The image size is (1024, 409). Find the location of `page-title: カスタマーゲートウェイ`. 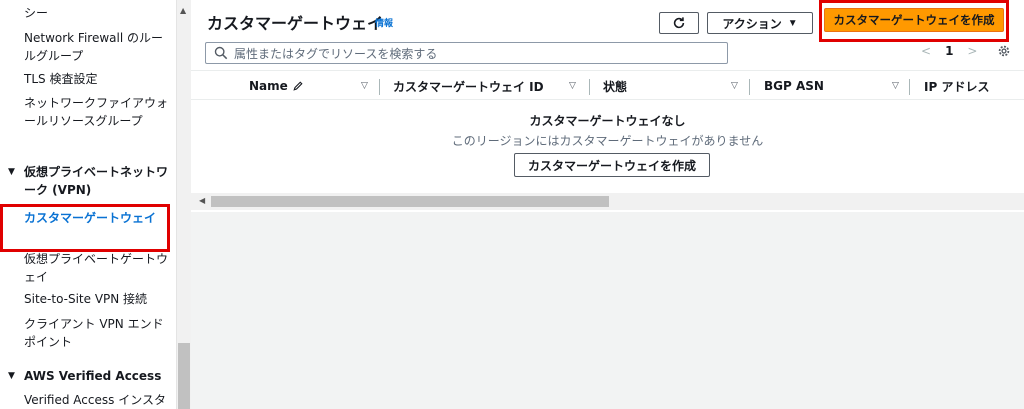

page-title: カスタマーゲートウェイ is located at coordinates (295, 23).